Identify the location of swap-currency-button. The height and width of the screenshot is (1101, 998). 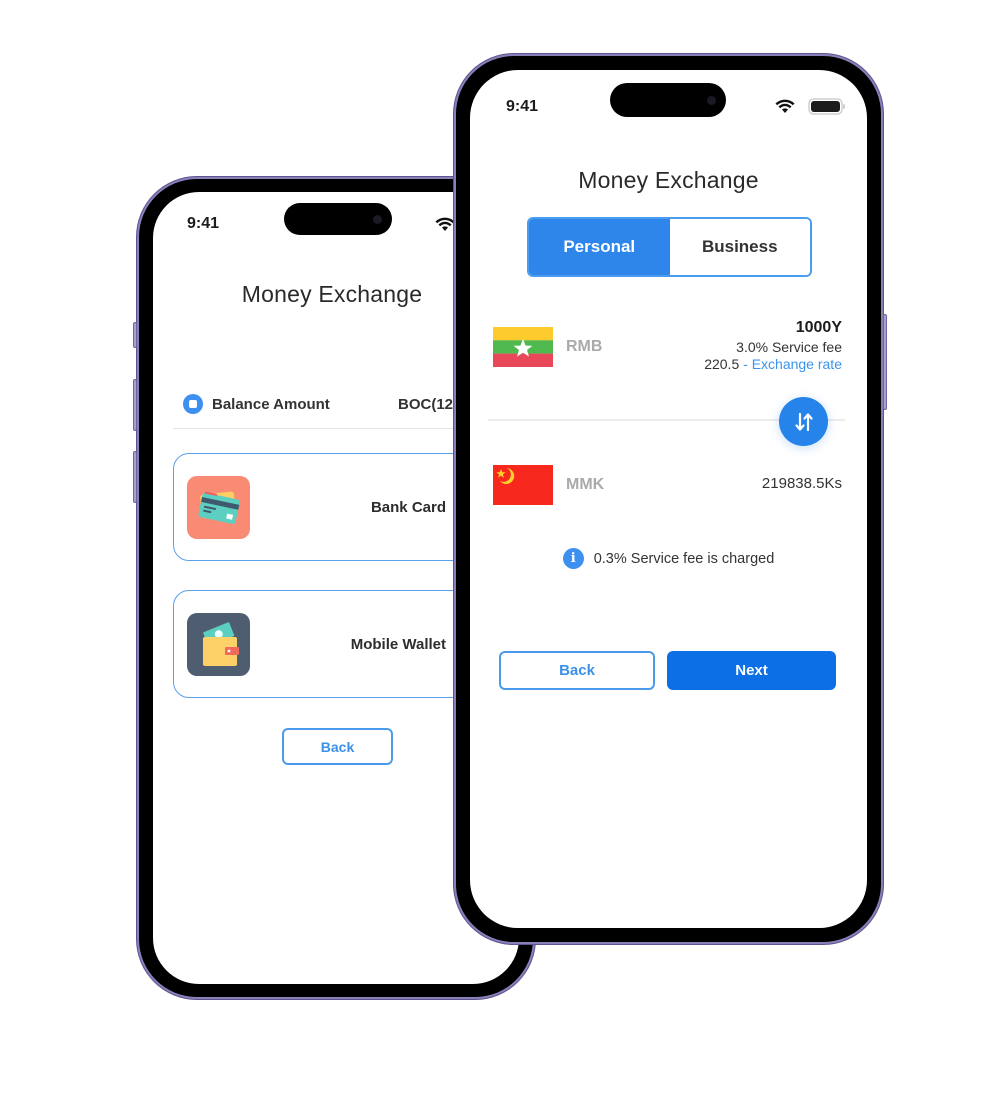
(803, 421).